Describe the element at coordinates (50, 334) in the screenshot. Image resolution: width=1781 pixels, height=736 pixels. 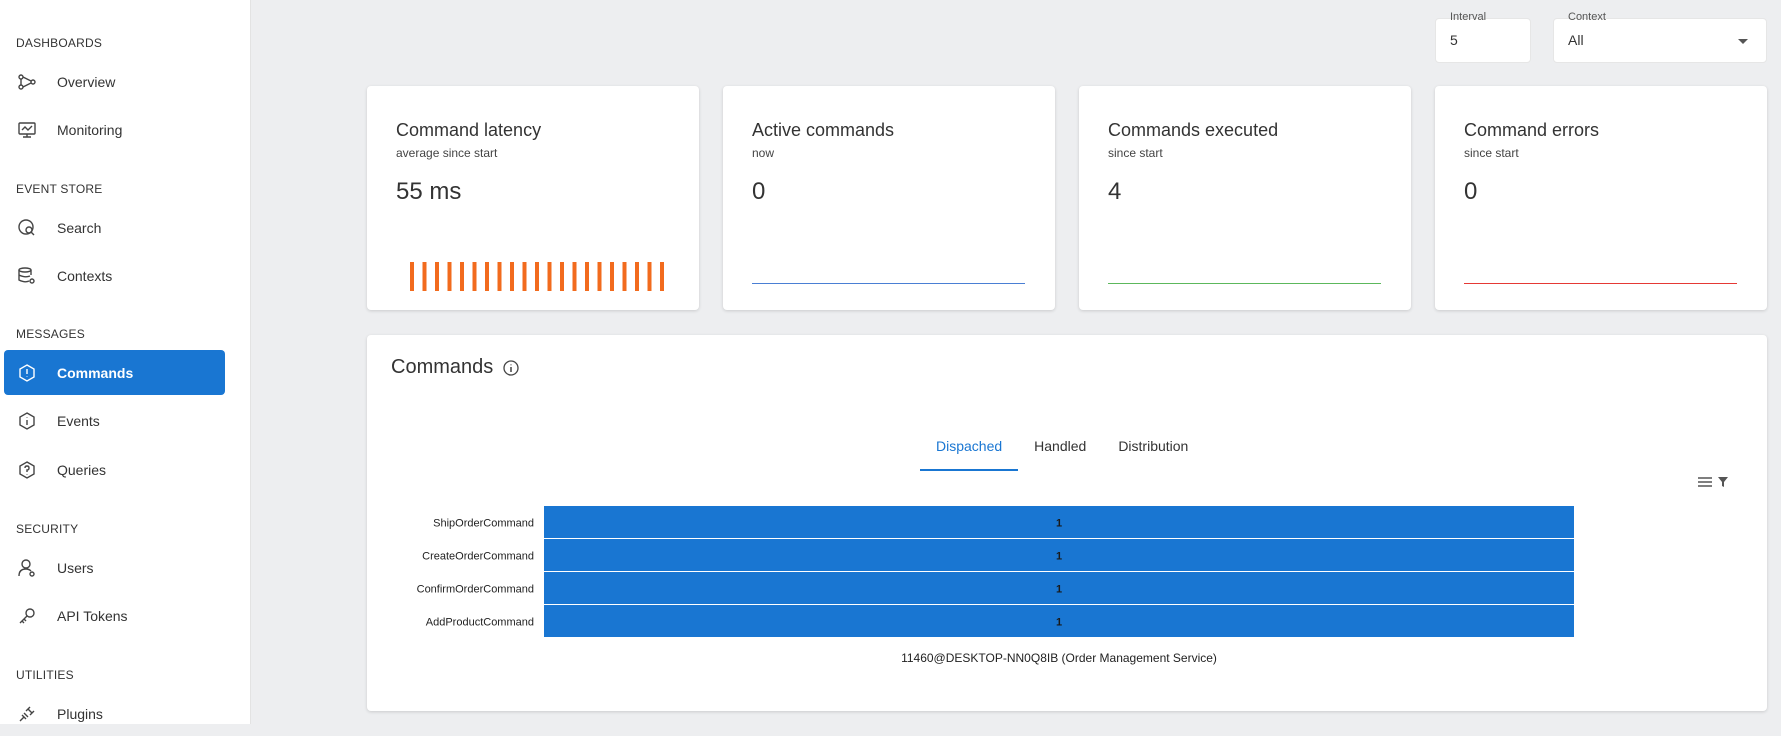
I see `section-title-messages: MESSAGES` at that location.